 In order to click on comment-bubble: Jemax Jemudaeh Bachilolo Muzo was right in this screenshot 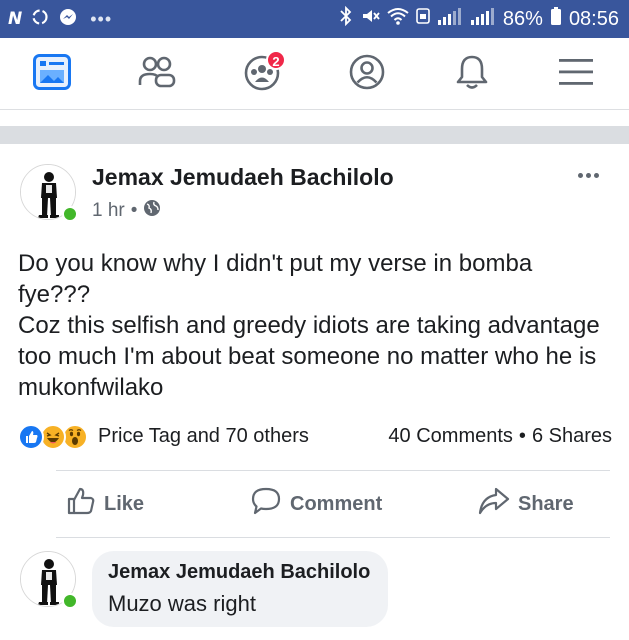, I will do `click(240, 589)`.